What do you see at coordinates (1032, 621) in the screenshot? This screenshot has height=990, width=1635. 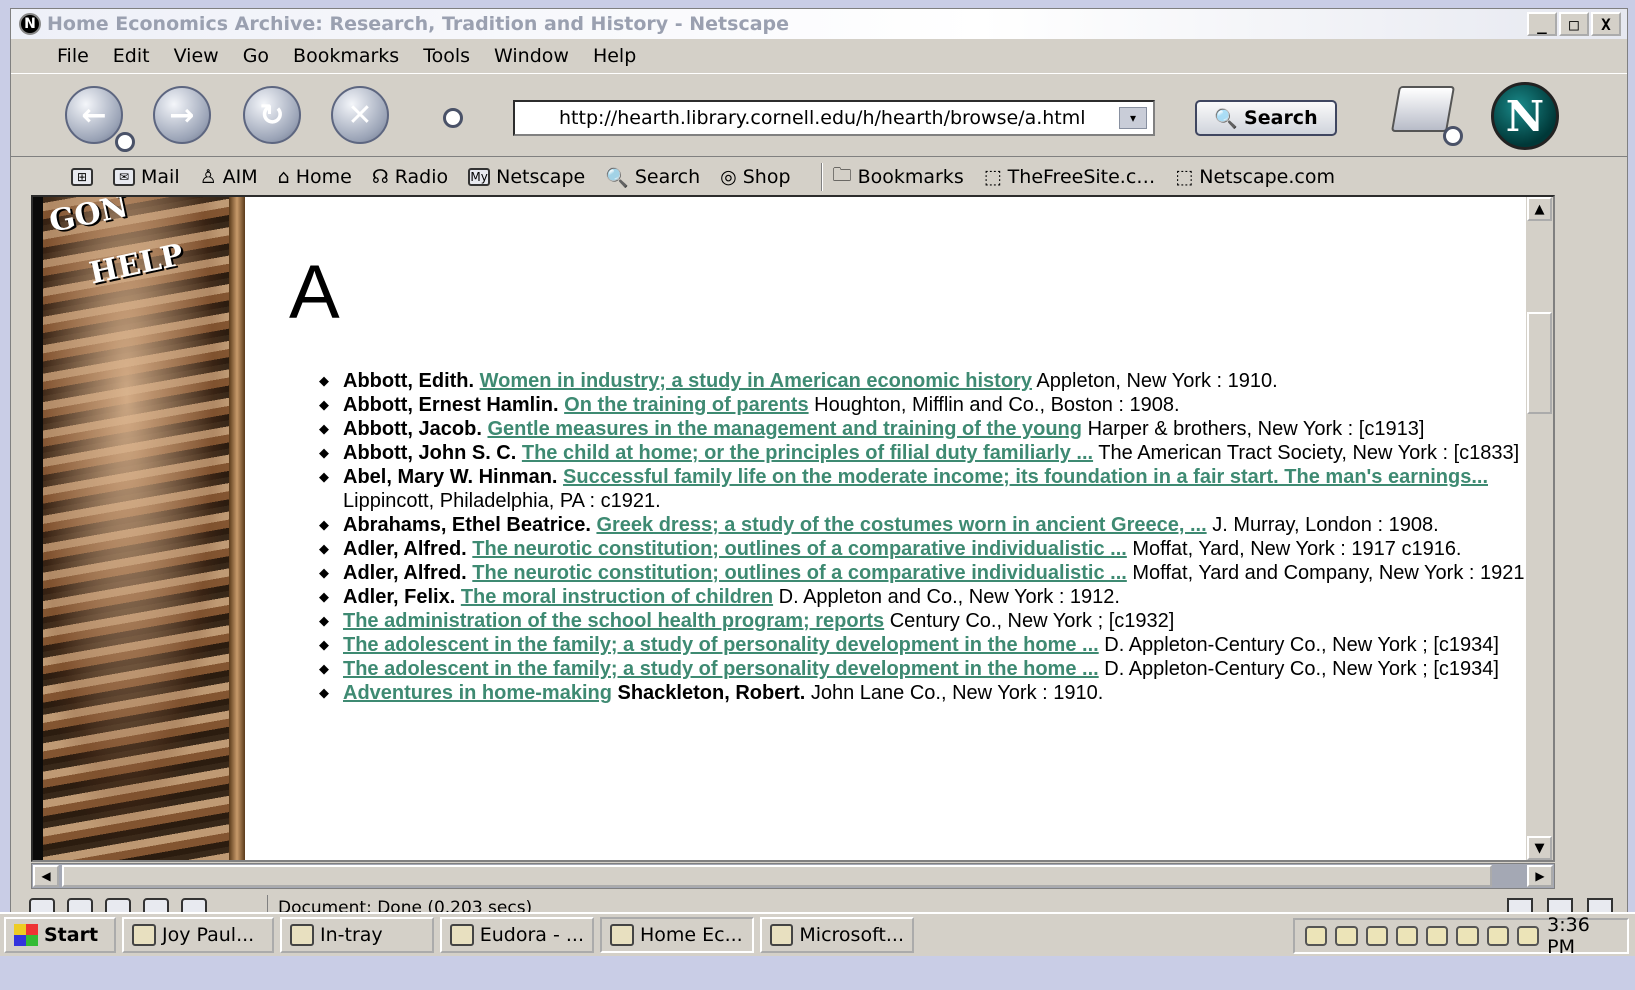 I see `entry-publisher: Century Co., New York ; [c1932]` at bounding box center [1032, 621].